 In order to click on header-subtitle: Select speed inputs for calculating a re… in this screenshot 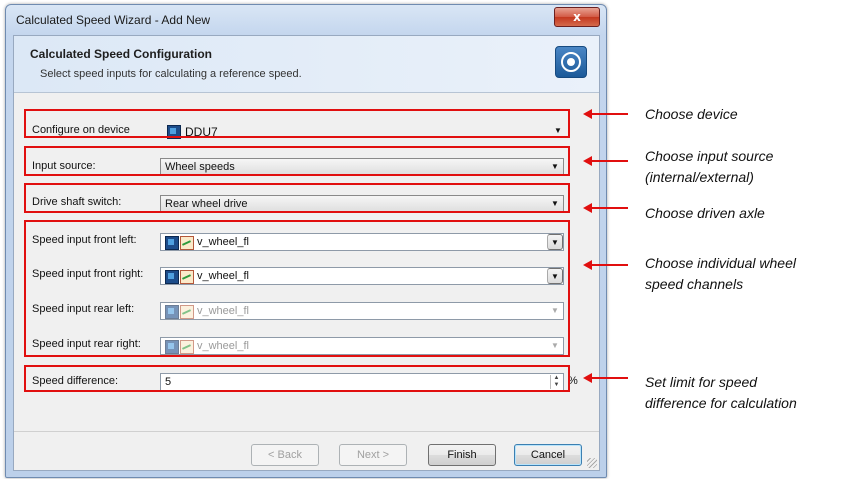, I will do `click(171, 74)`.